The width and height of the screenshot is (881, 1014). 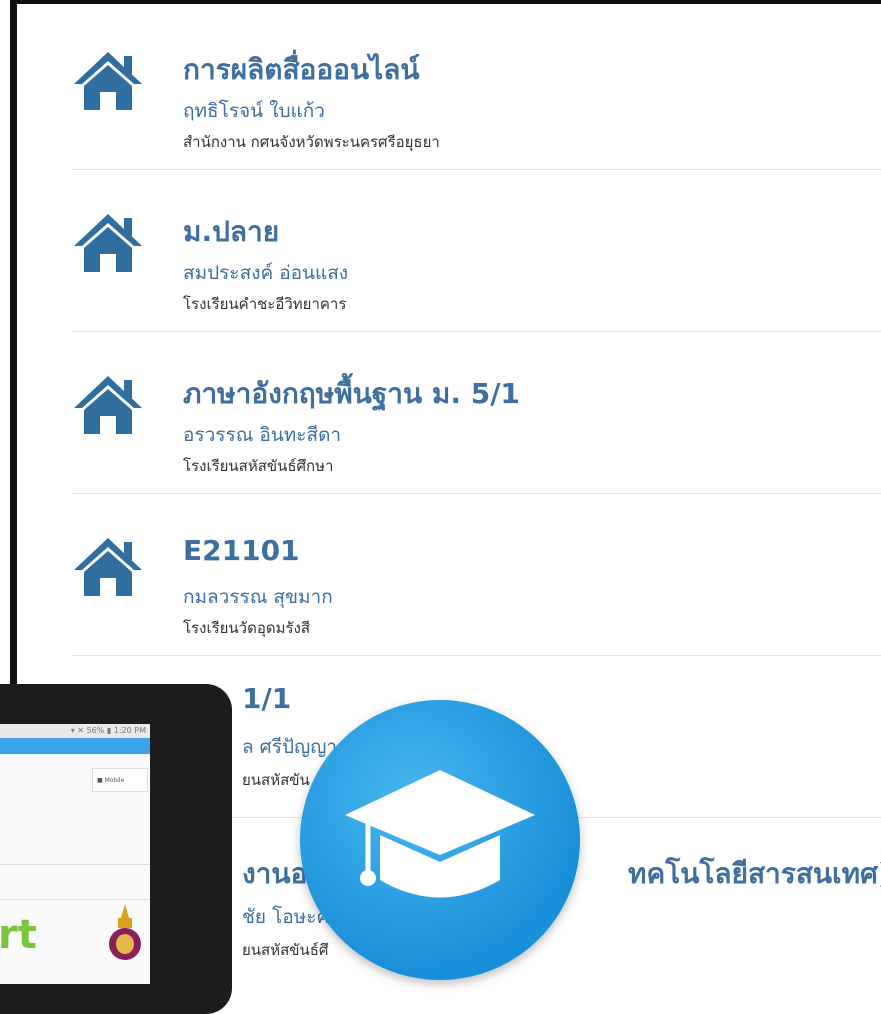 What do you see at coordinates (311, 142) in the screenshot?
I see `course-school: สำนักงาน กศนจังหวัดพระนครศรีอยุธยา` at bounding box center [311, 142].